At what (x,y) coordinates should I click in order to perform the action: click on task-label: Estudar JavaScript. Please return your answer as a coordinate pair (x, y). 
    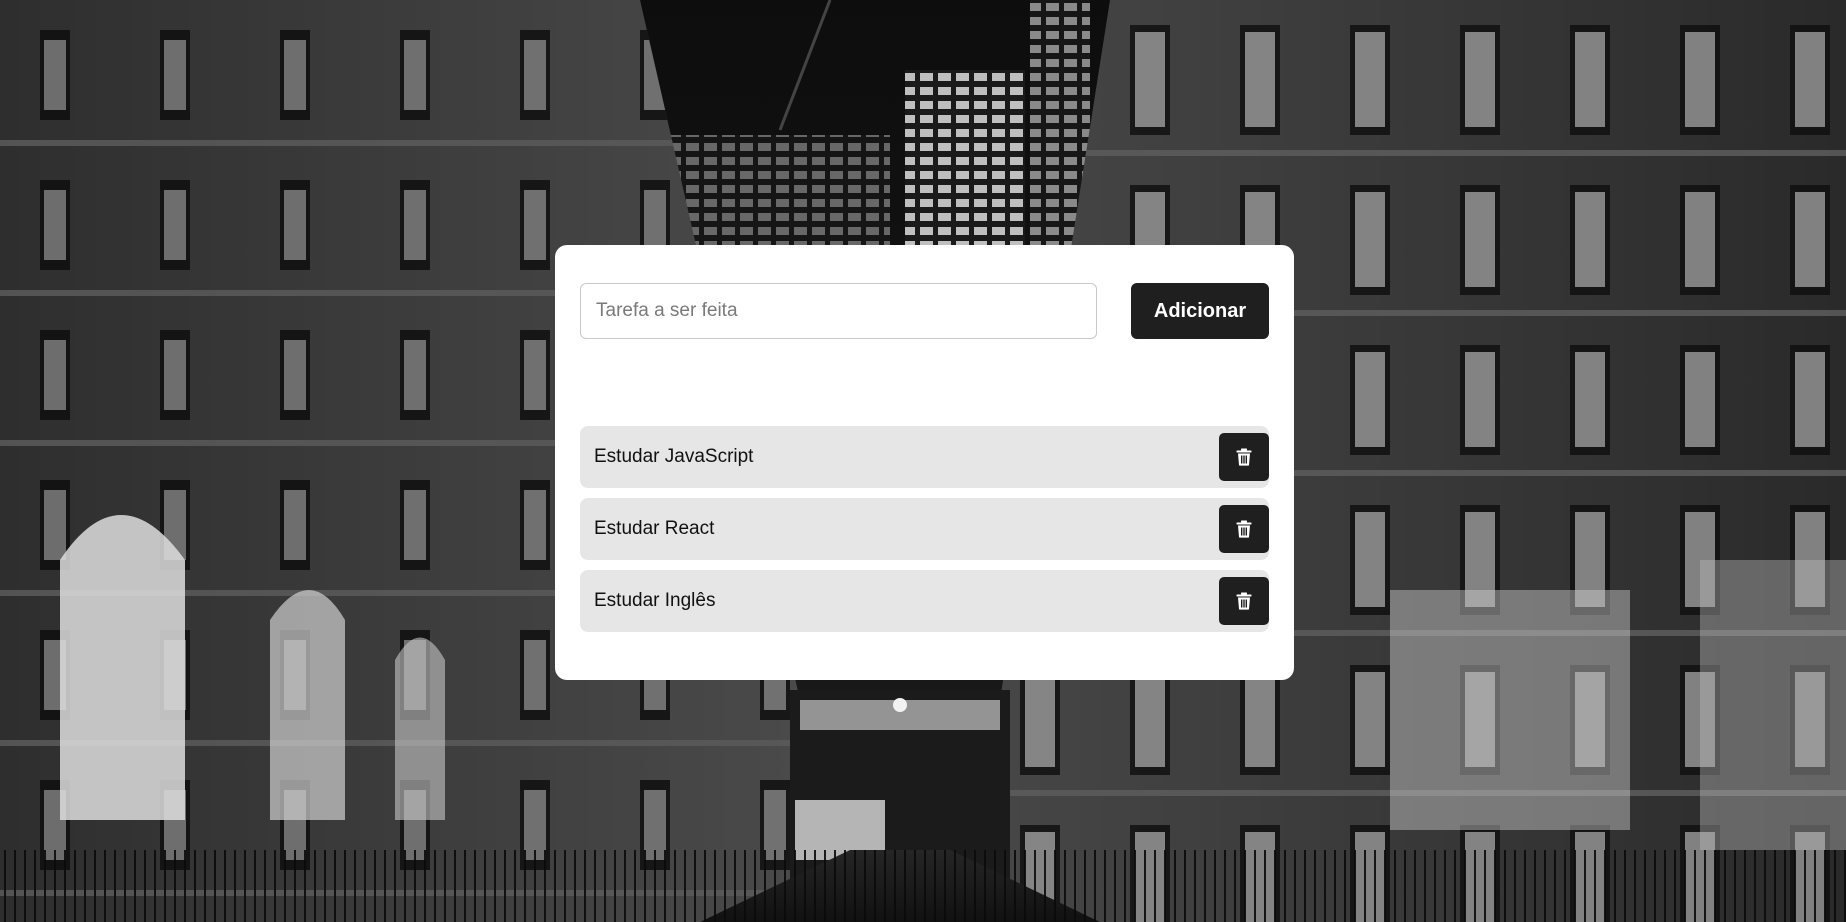
    Looking at the image, I should click on (674, 456).